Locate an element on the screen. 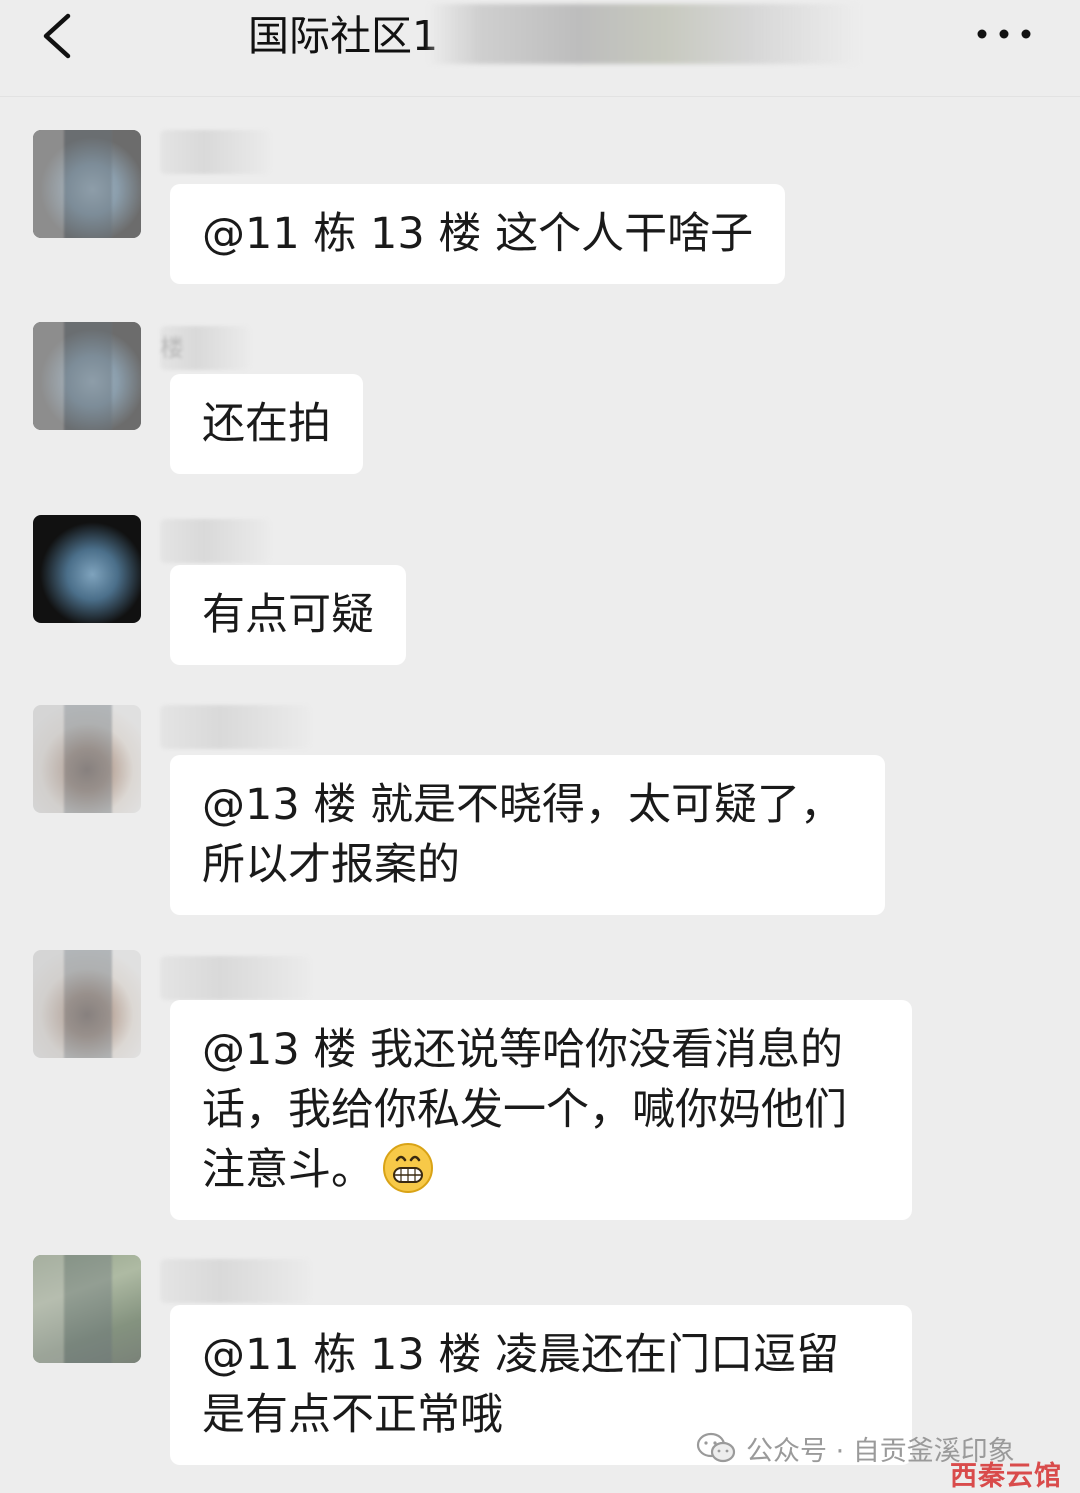 This screenshot has width=1080, height=1493. corner-logo: 西秦云馆 is located at coordinates (1006, 1476).